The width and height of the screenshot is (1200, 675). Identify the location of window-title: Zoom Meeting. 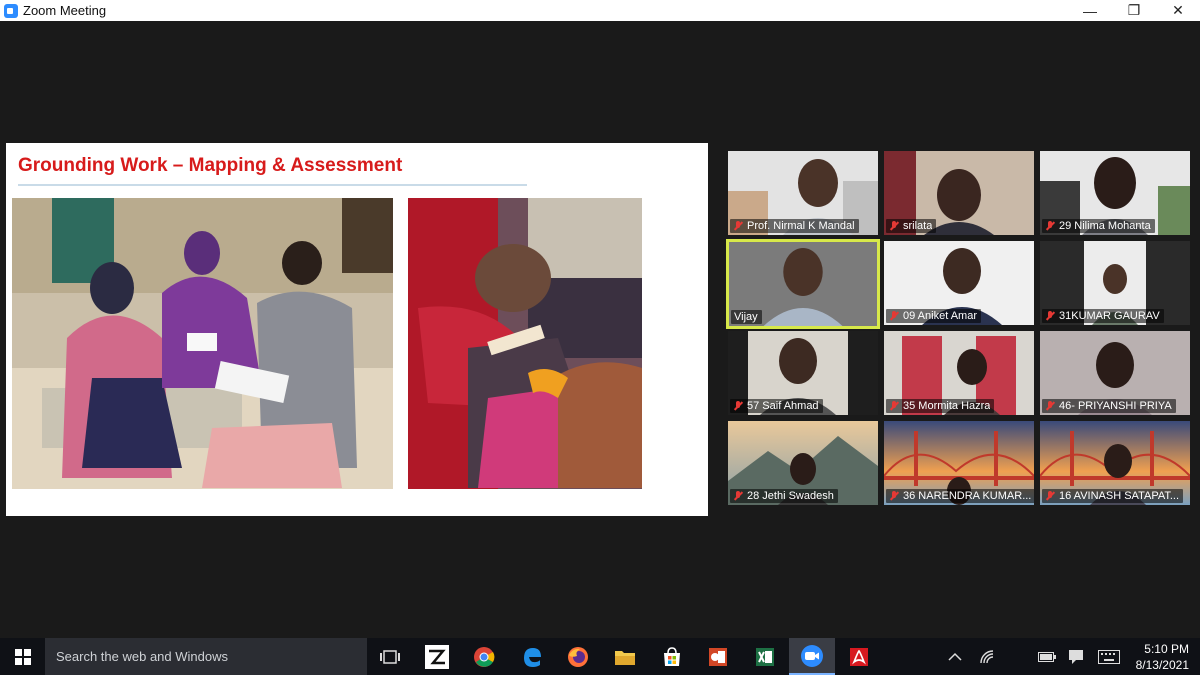
(65, 10).